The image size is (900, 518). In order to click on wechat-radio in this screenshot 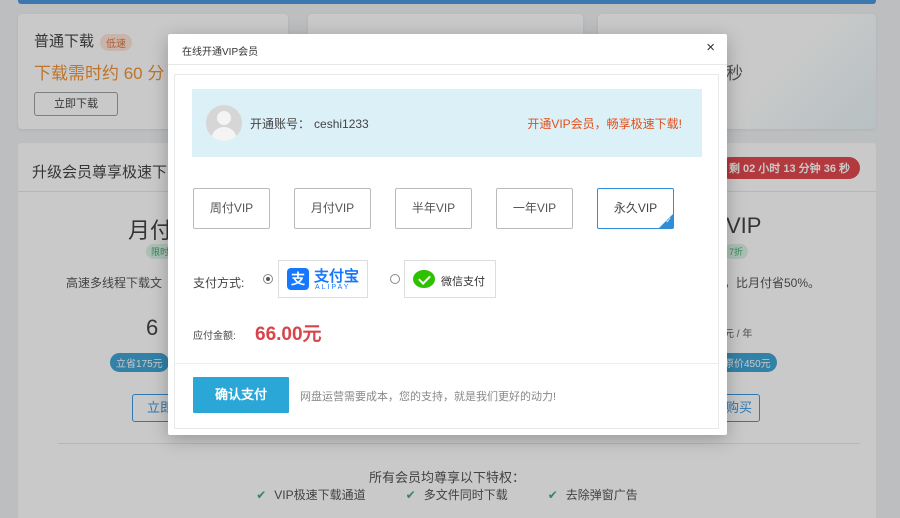, I will do `click(395, 279)`.